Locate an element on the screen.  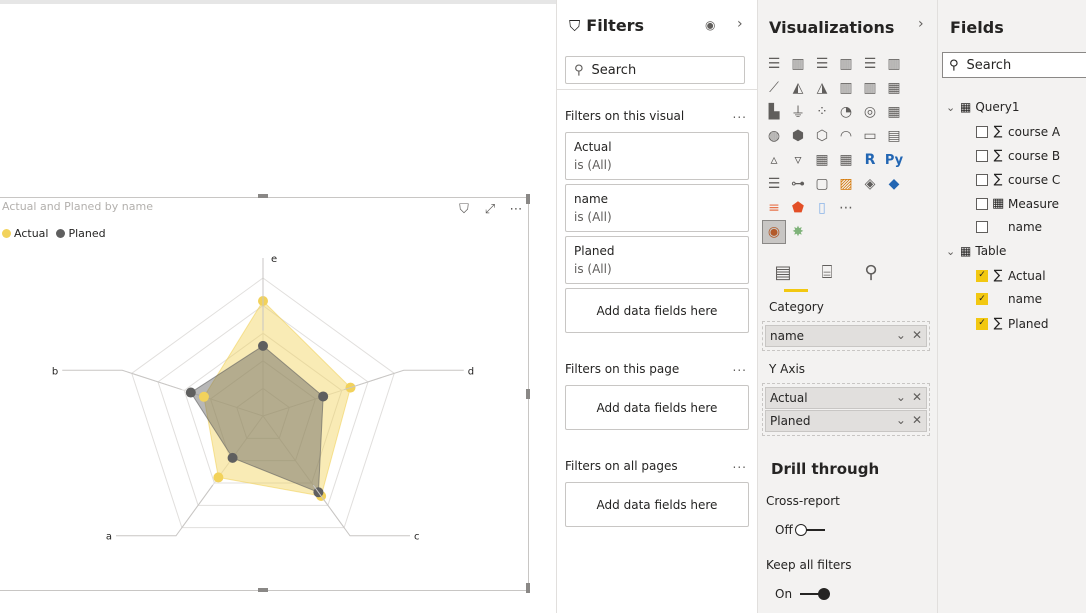
analytics-magnifier-icon: ⚲ is located at coordinates (871, 272).